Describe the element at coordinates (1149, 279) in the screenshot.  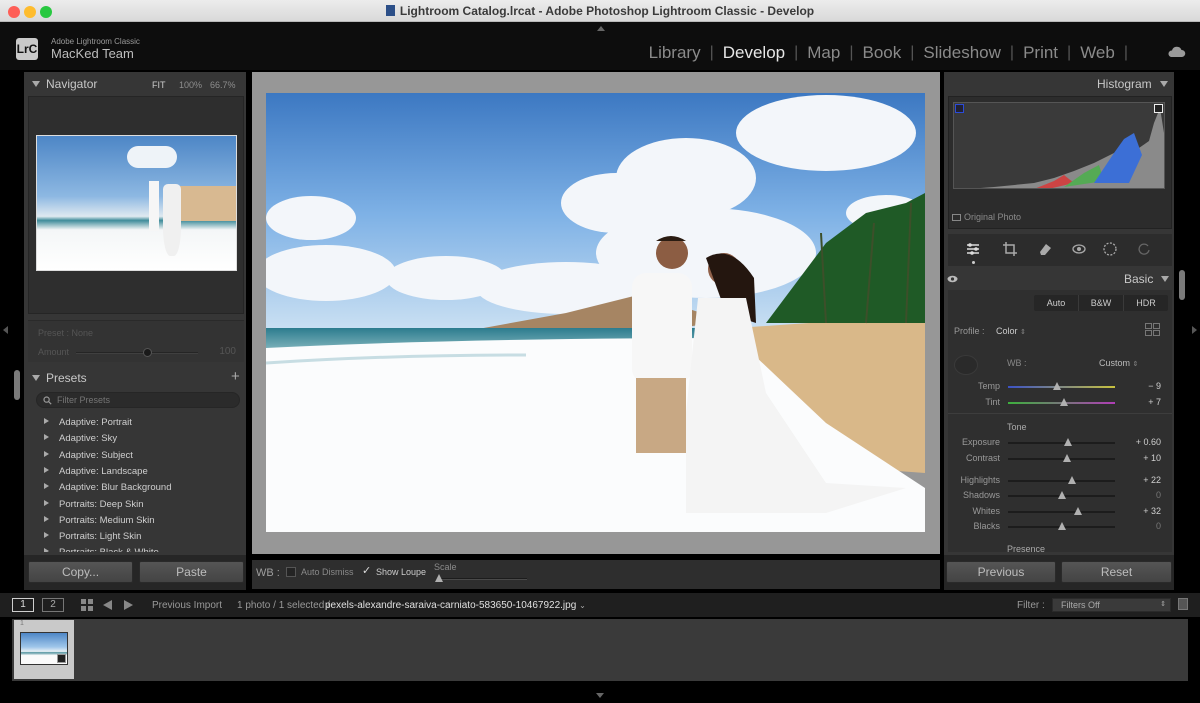
I see `basic-header: Basic` at that location.